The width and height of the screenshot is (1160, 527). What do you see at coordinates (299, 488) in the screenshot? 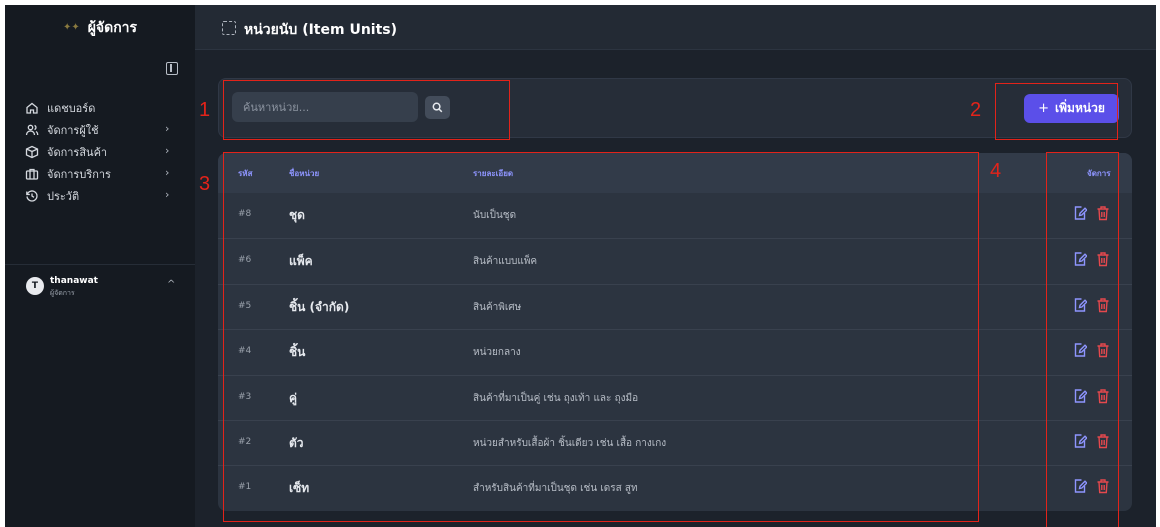
I see `cell-name: เซ็ท` at bounding box center [299, 488].